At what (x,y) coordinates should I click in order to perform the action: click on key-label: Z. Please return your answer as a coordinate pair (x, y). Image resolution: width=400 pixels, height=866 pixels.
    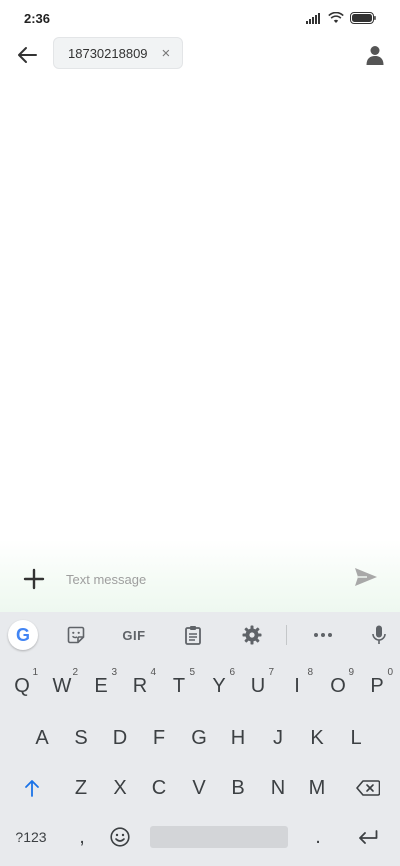
    Looking at the image, I should click on (81, 787).